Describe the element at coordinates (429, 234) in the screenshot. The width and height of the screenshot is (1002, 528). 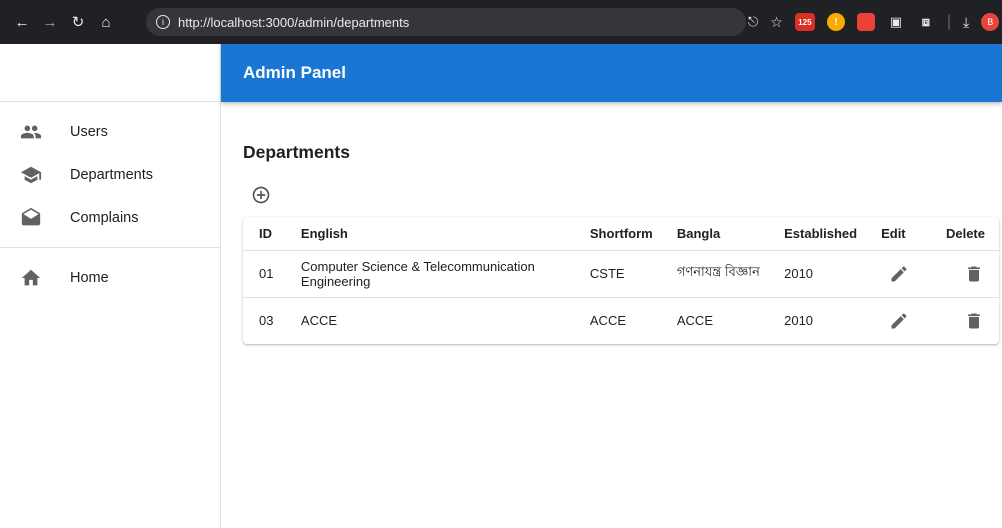
I see `column-header-english: English` at that location.